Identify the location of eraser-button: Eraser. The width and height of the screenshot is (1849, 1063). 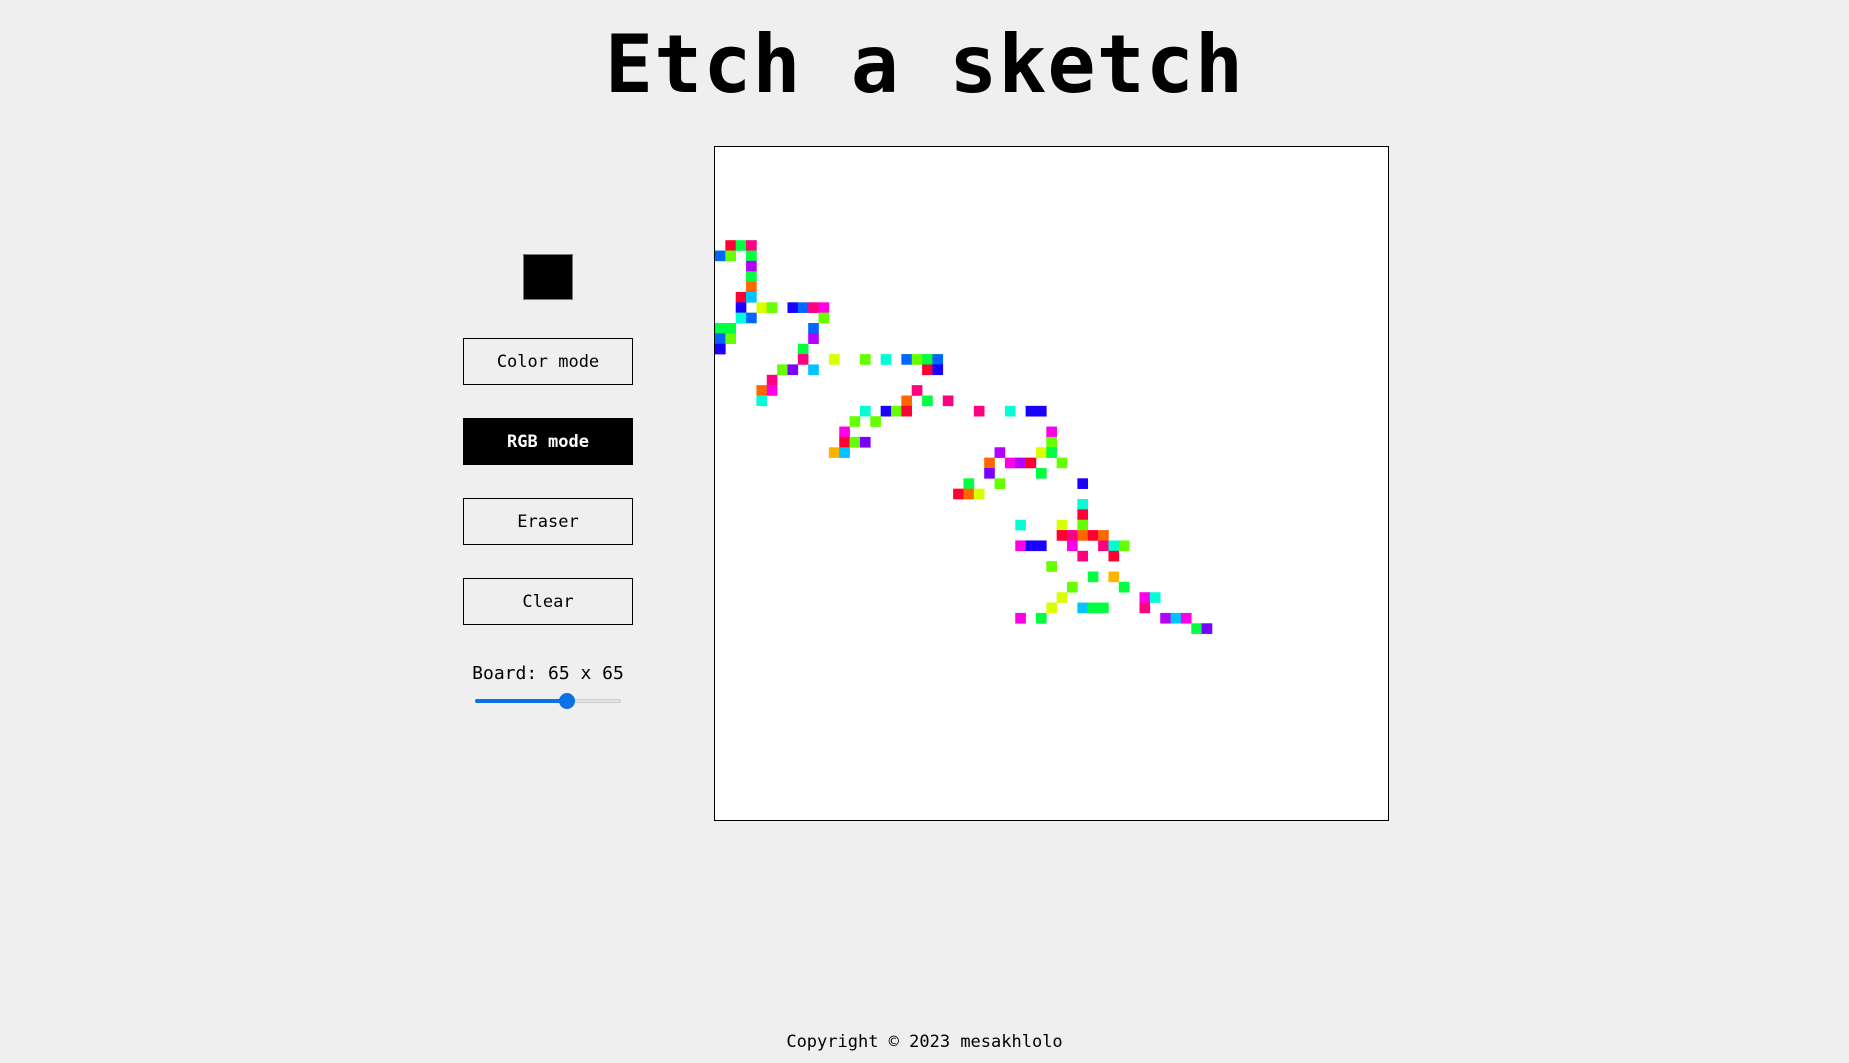
(548, 521).